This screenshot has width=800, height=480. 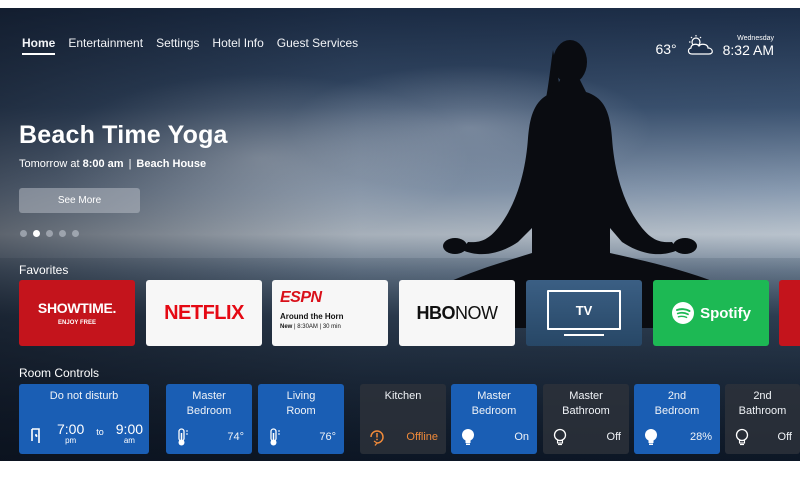 I want to click on dnd-to-ampm: am, so click(x=129, y=440).